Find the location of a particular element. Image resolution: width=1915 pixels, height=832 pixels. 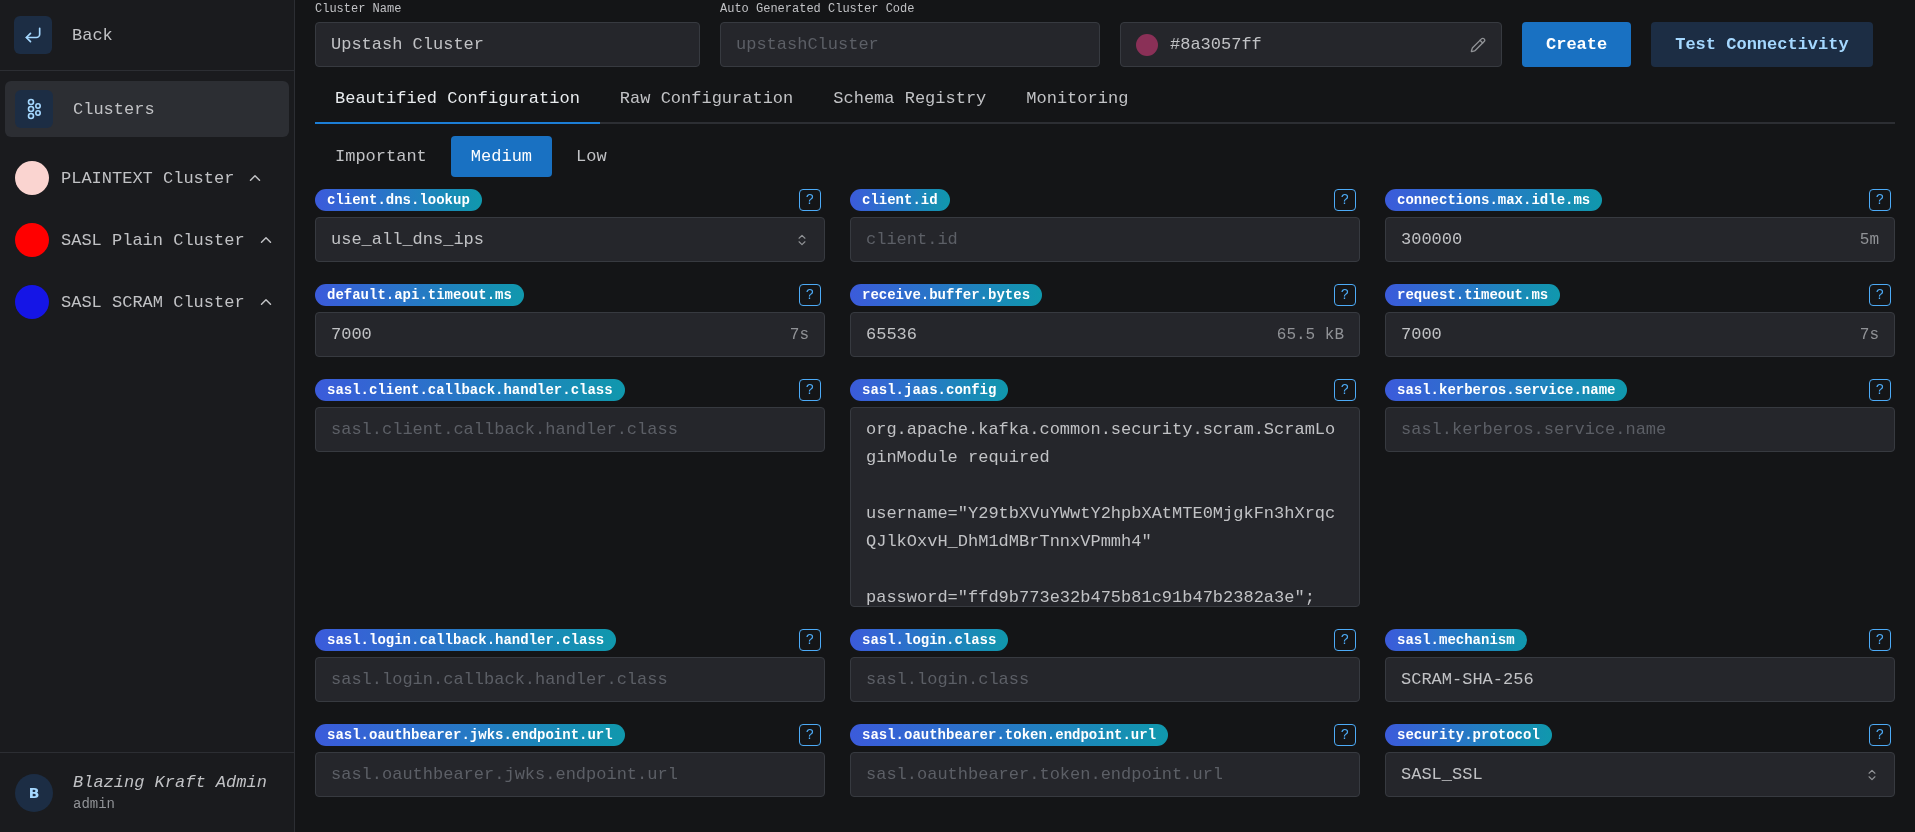

input-field: 300000 5m is located at coordinates (1640, 239).